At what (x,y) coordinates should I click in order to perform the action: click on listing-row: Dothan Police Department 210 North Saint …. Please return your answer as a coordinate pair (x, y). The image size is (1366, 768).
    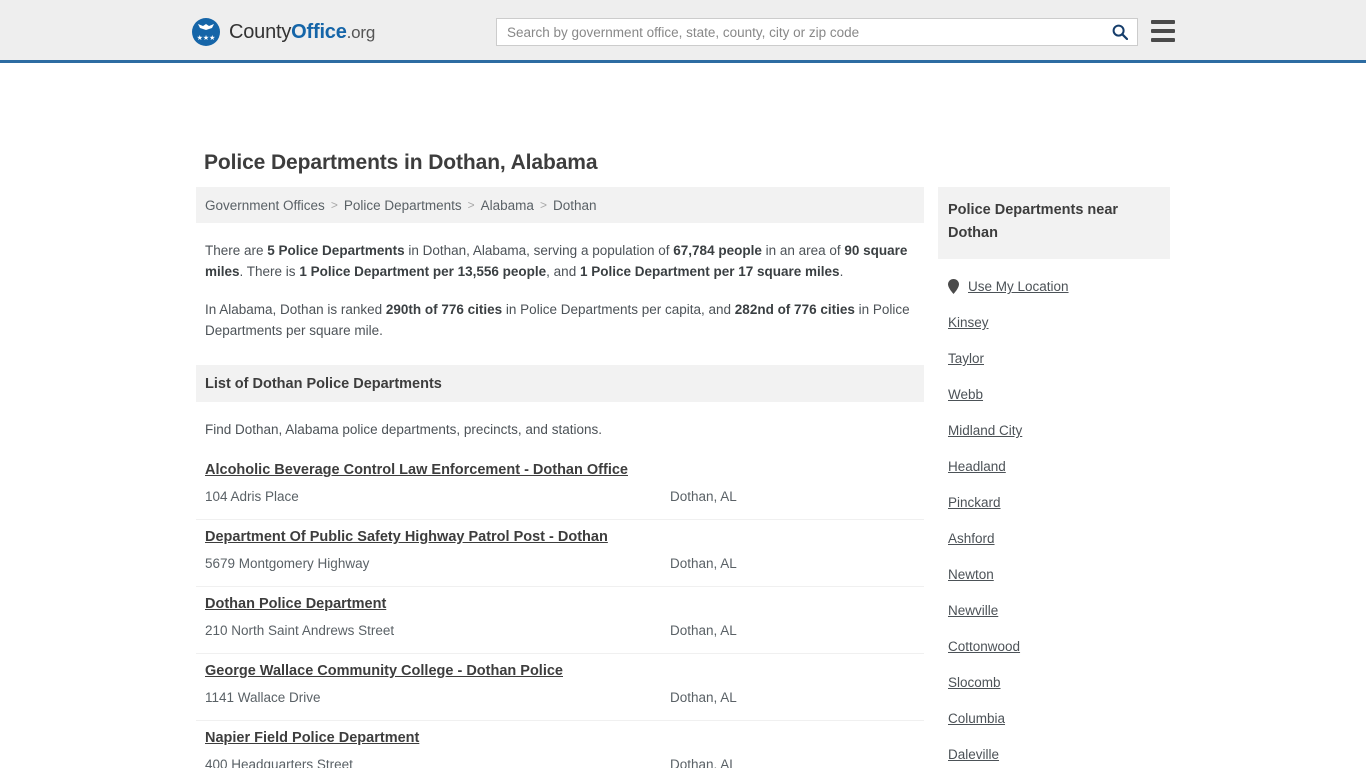
    Looking at the image, I should click on (560, 620).